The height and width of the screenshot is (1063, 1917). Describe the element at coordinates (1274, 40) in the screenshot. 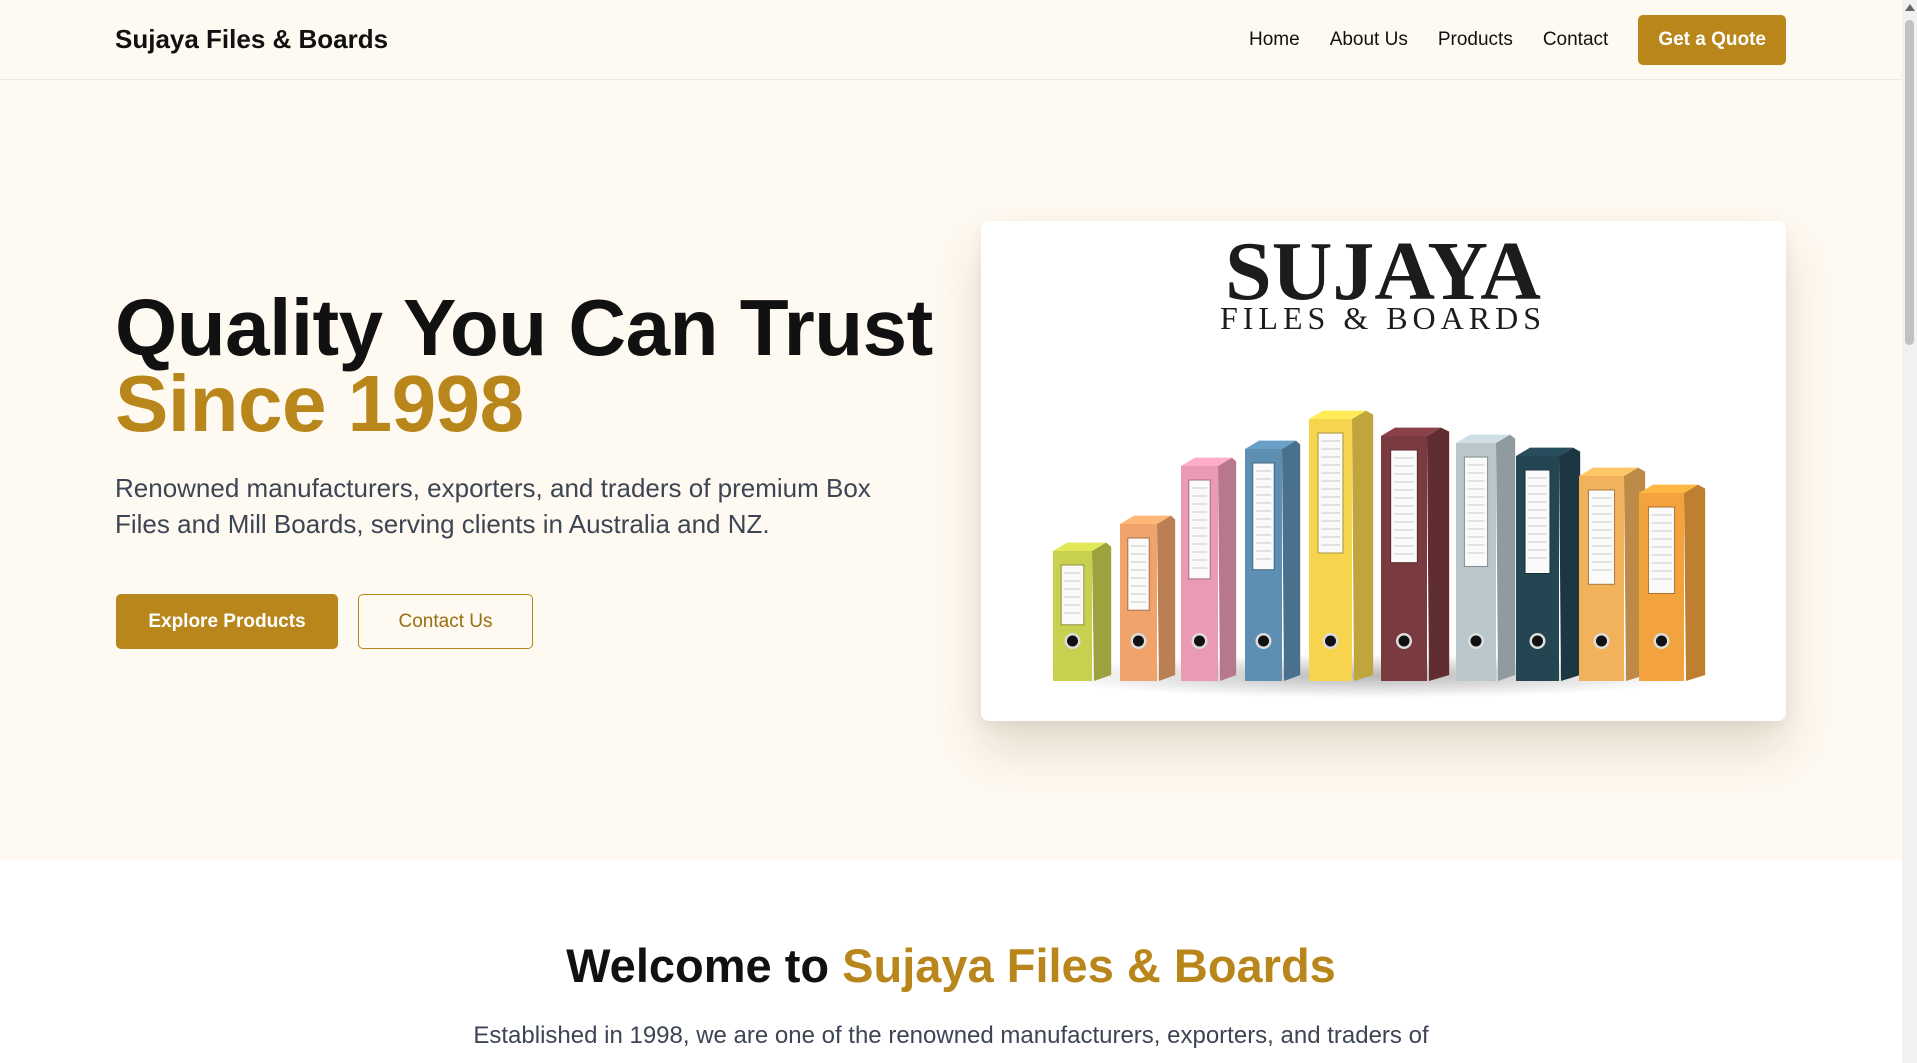

I see `nav-home: Home` at that location.